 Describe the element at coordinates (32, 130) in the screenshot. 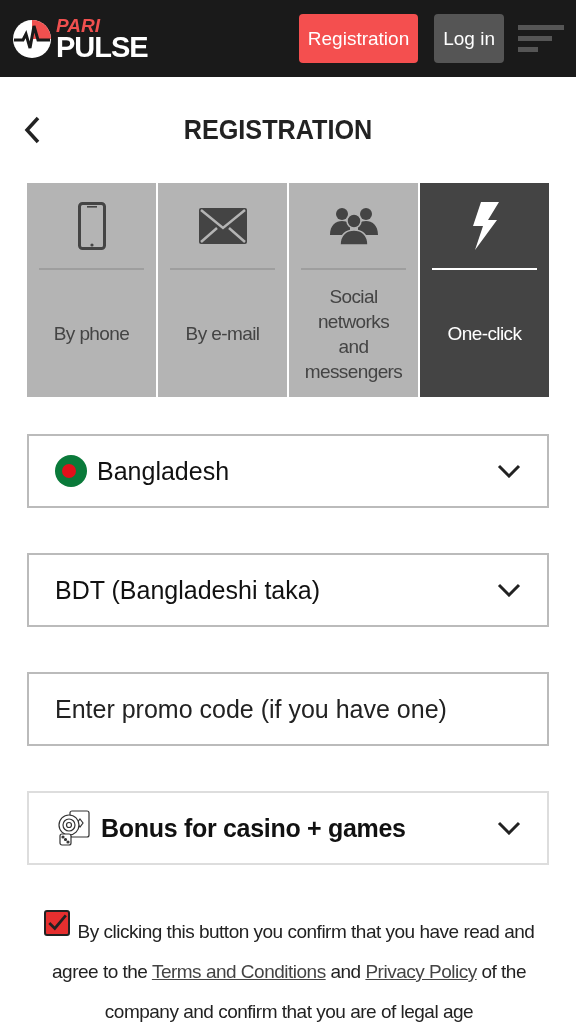

I see `back-icon` at that location.